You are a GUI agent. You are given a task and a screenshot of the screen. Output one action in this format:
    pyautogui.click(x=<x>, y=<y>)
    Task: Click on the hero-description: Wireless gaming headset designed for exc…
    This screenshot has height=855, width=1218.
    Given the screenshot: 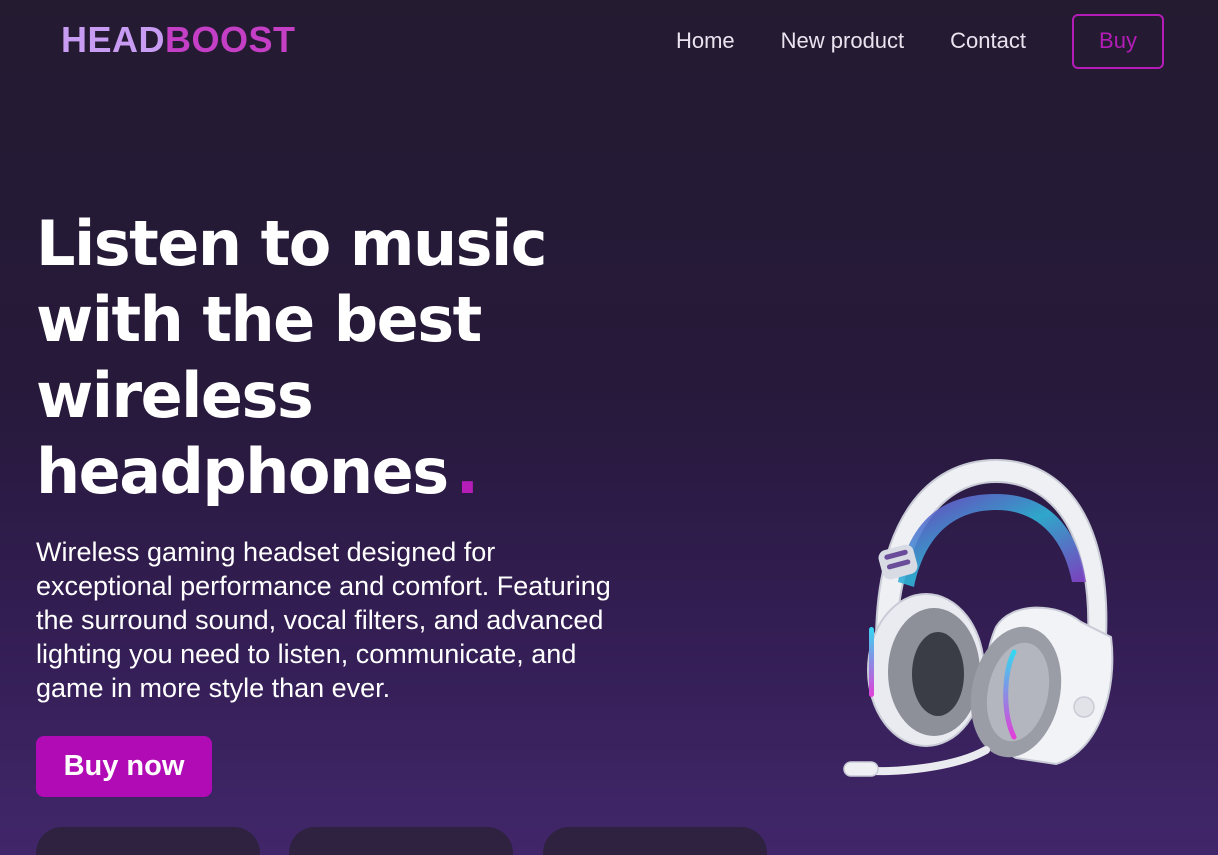 What is the action you would take?
    pyautogui.click(x=366, y=620)
    